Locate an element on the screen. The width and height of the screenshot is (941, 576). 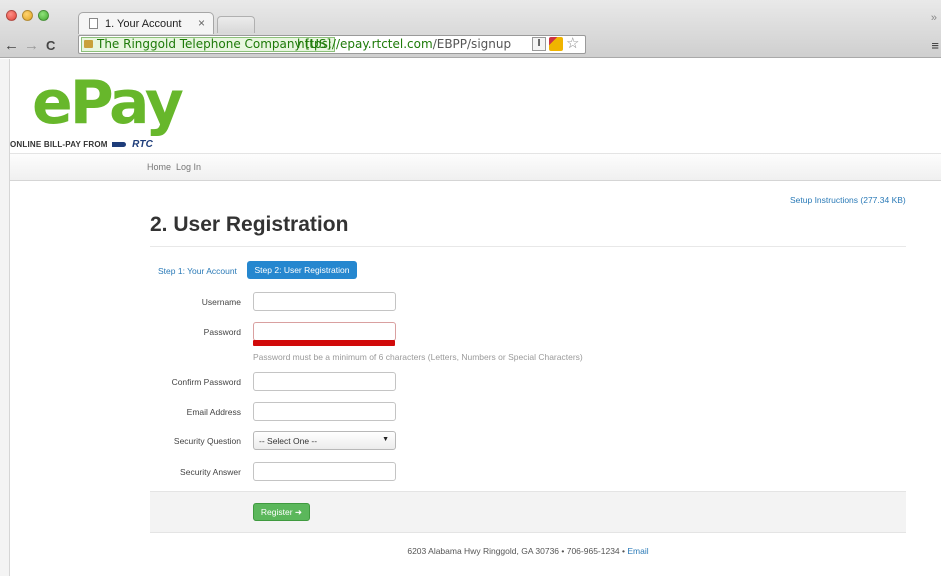
forward-icon: → is located at coordinates (31, 45).